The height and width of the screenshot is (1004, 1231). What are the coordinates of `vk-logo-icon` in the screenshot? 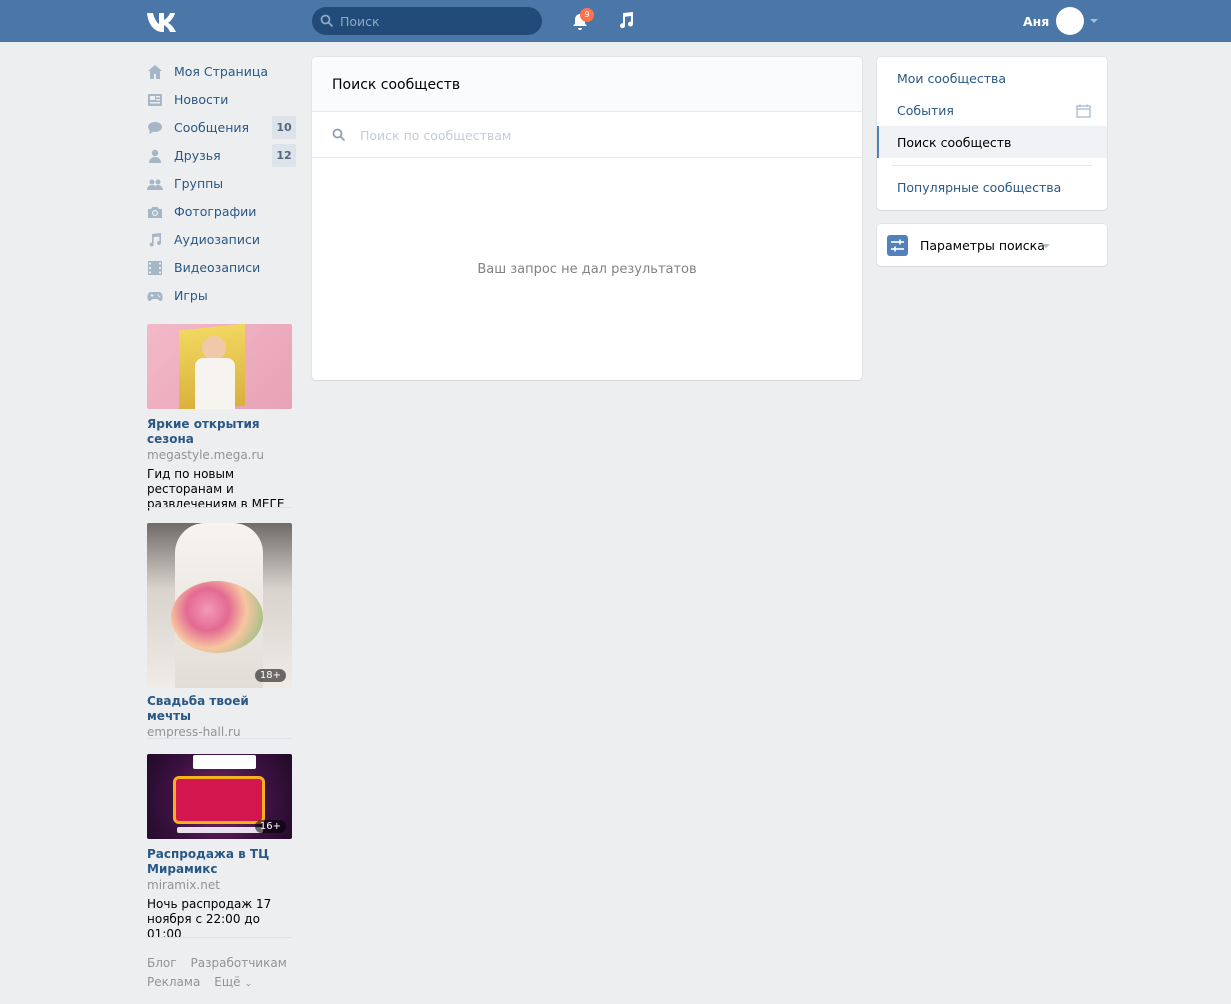 It's located at (163, 21).